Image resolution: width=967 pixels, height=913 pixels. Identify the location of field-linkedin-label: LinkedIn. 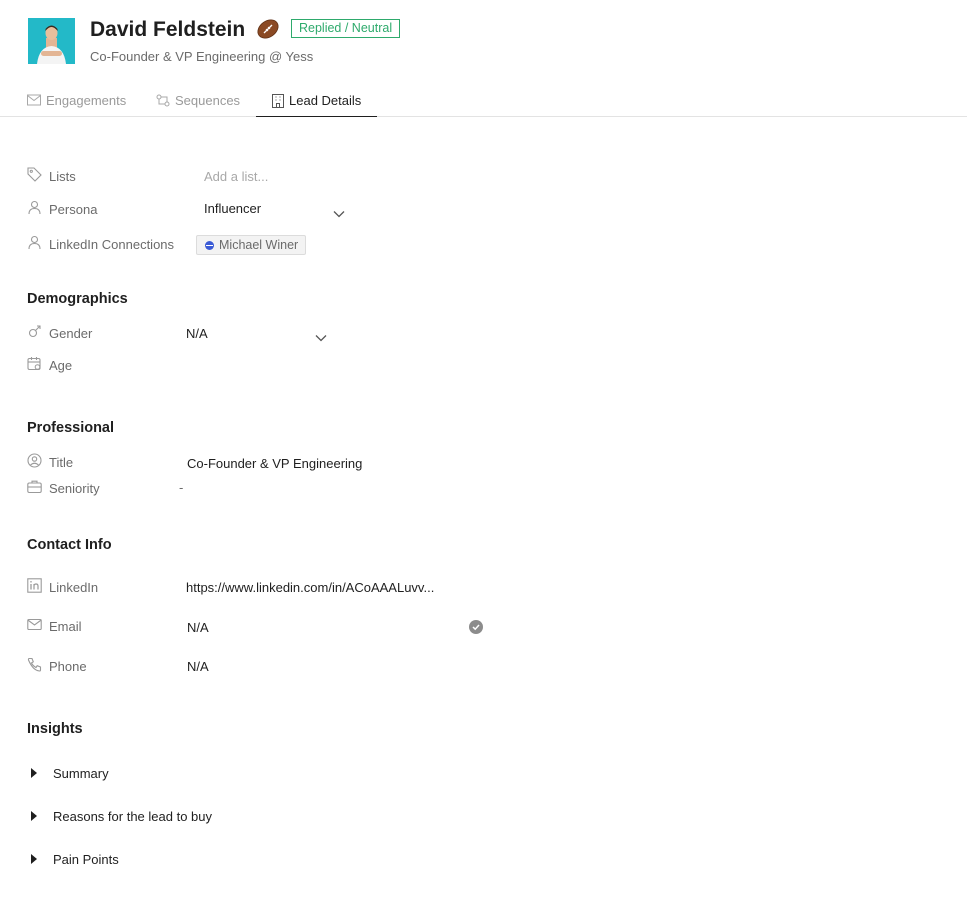
(62, 587).